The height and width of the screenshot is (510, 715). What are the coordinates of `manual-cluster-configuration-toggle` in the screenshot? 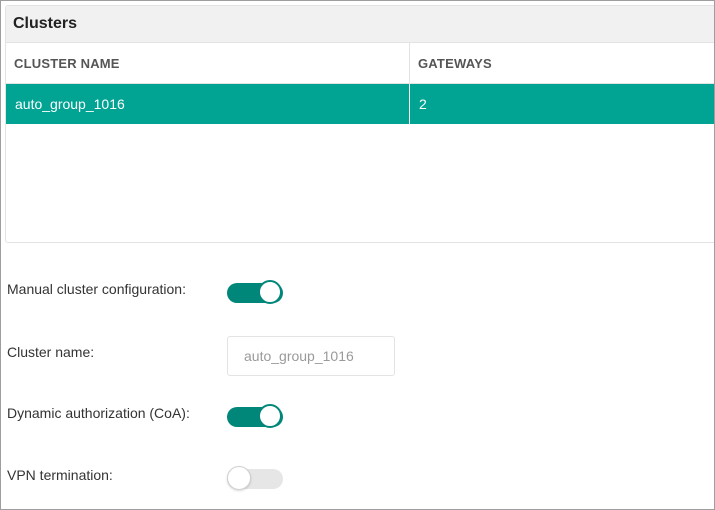 It's located at (256, 293).